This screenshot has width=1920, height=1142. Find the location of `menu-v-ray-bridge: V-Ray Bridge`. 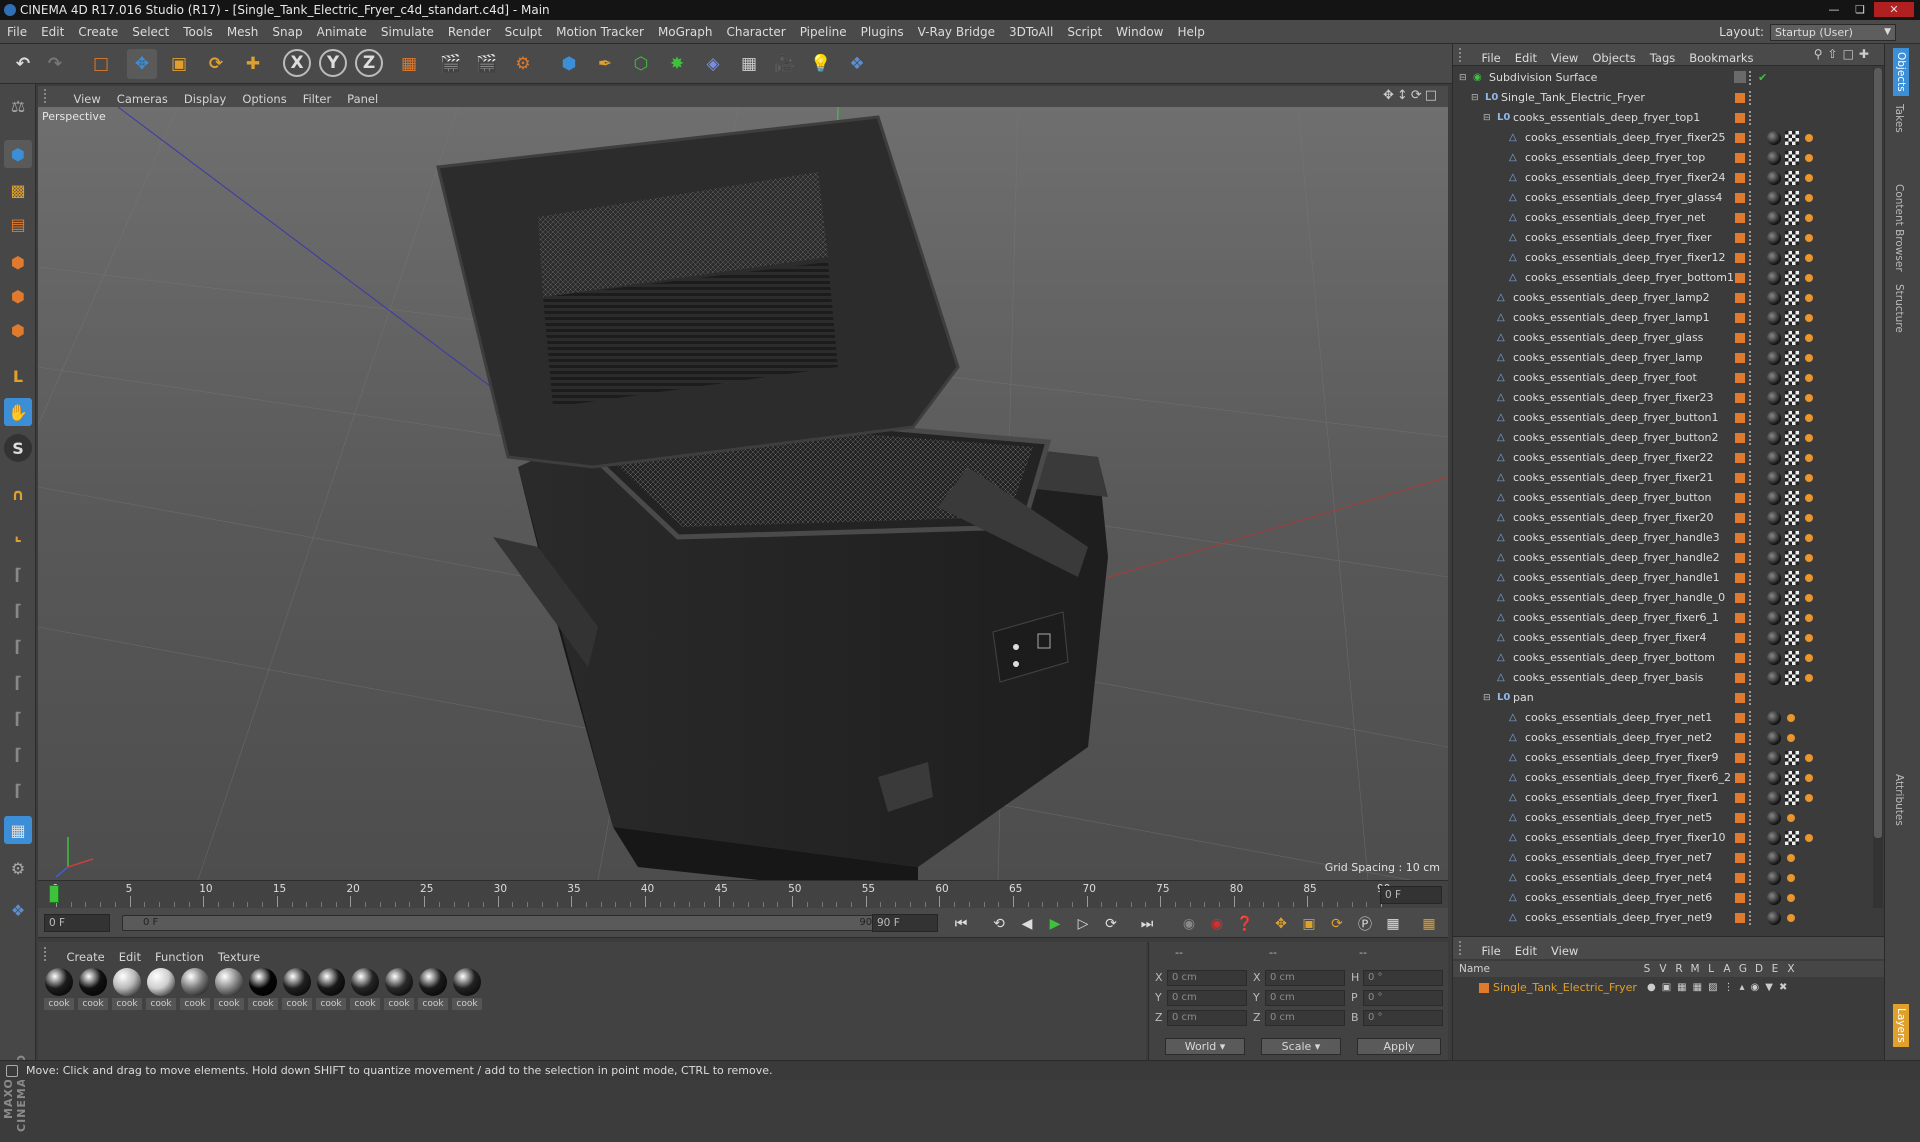

menu-v-ray-bridge: V-Ray Bridge is located at coordinates (956, 32).